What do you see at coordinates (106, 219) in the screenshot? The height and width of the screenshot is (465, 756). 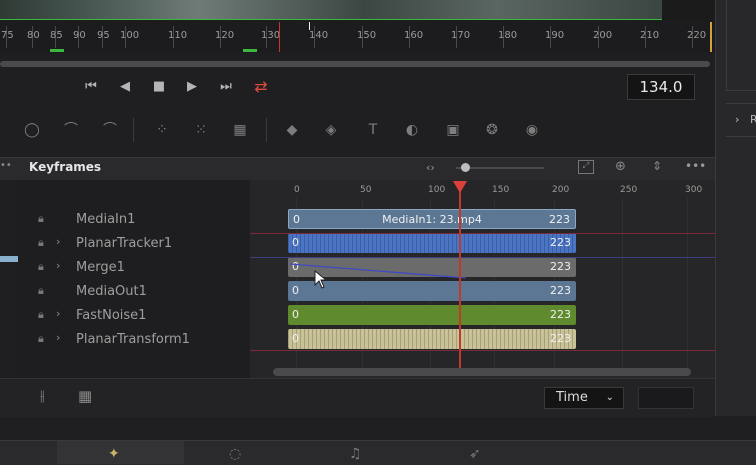 I see `node-name: MediaIn1` at bounding box center [106, 219].